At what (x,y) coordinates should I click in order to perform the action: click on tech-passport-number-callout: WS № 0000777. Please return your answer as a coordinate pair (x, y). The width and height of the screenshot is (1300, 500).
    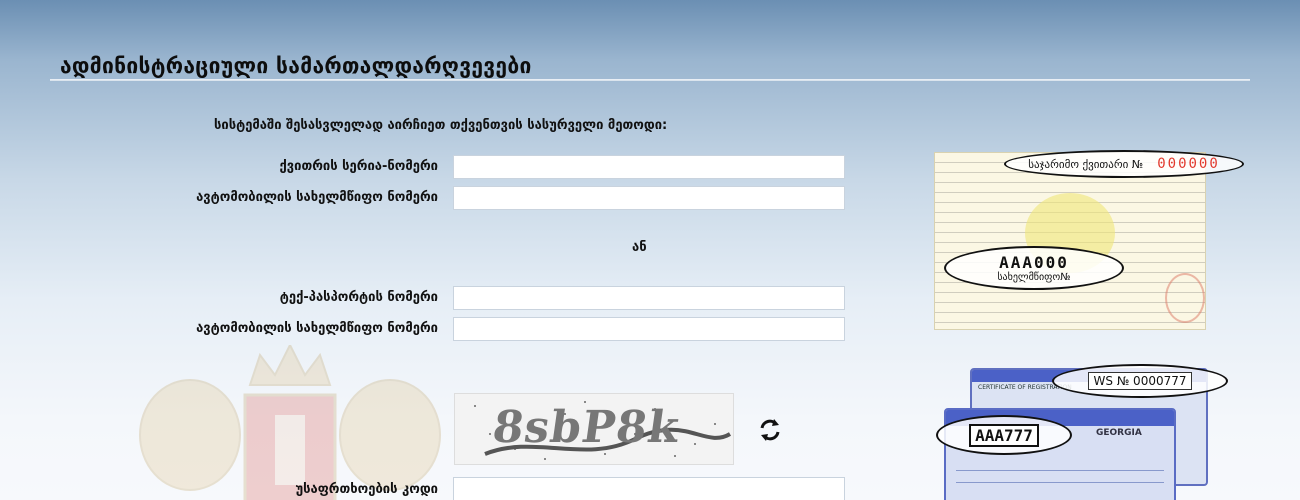
    Looking at the image, I should click on (1140, 381).